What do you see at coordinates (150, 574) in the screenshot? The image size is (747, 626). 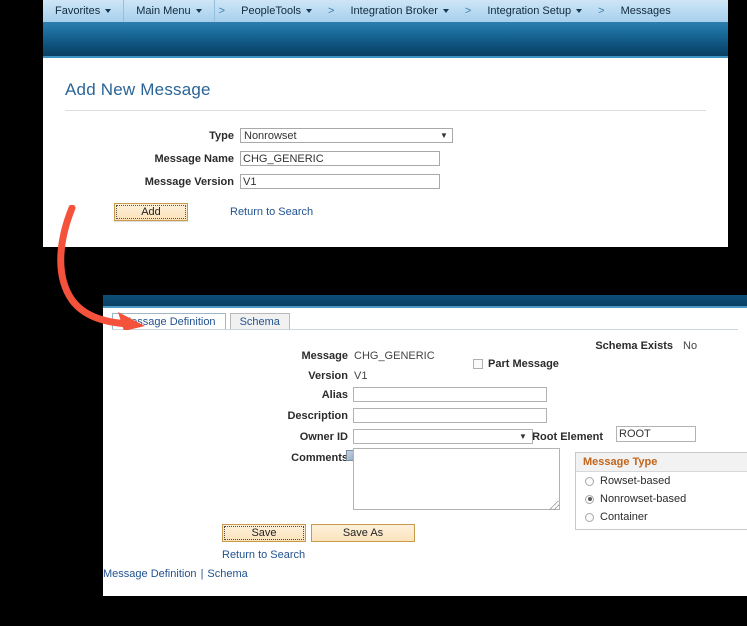 I see `footer-link-message-definition: Message Definition` at bounding box center [150, 574].